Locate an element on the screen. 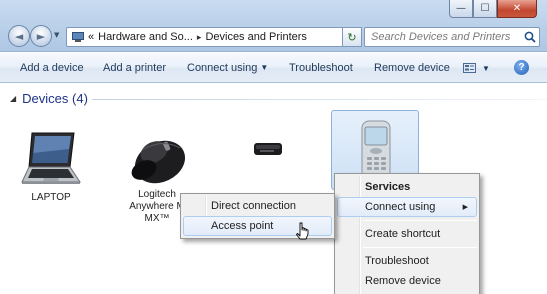 The height and width of the screenshot is (294, 547). menu-item-create-shortcut: Create shortcut is located at coordinates (407, 234).